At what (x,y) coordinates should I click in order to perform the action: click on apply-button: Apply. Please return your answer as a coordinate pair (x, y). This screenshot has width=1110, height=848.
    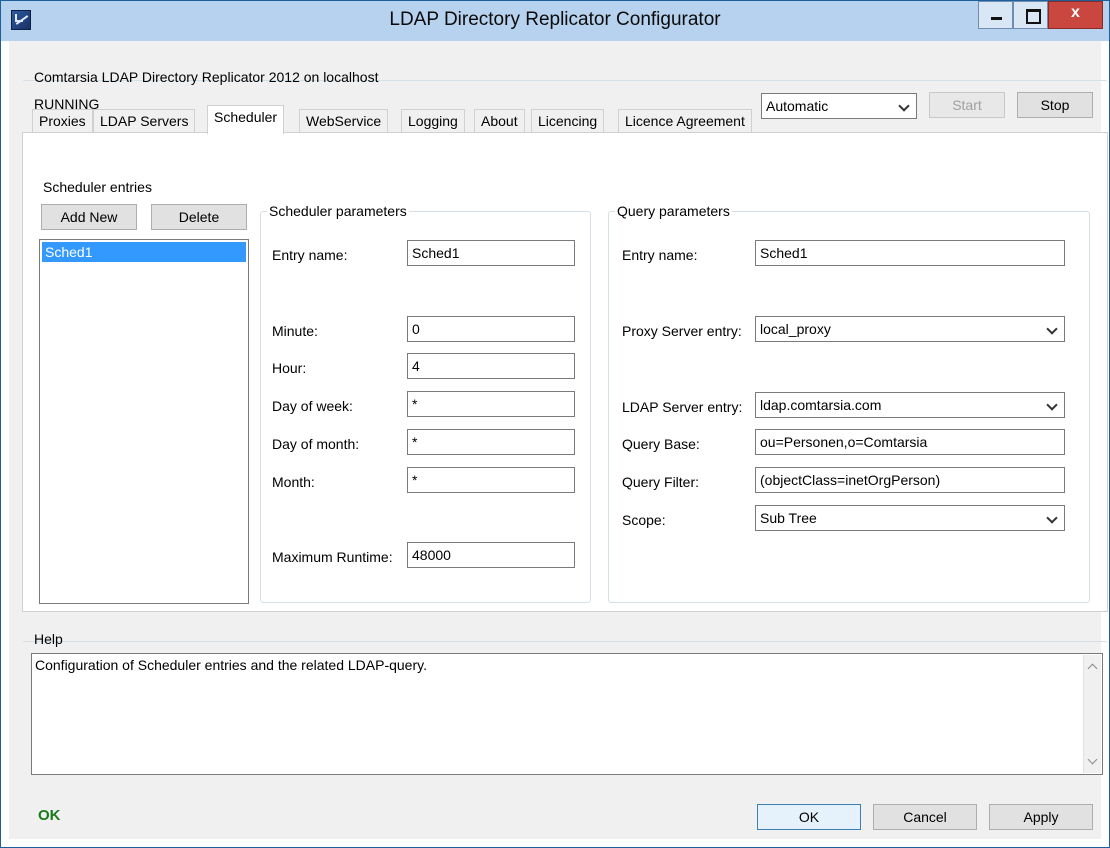
    Looking at the image, I should click on (1041, 817).